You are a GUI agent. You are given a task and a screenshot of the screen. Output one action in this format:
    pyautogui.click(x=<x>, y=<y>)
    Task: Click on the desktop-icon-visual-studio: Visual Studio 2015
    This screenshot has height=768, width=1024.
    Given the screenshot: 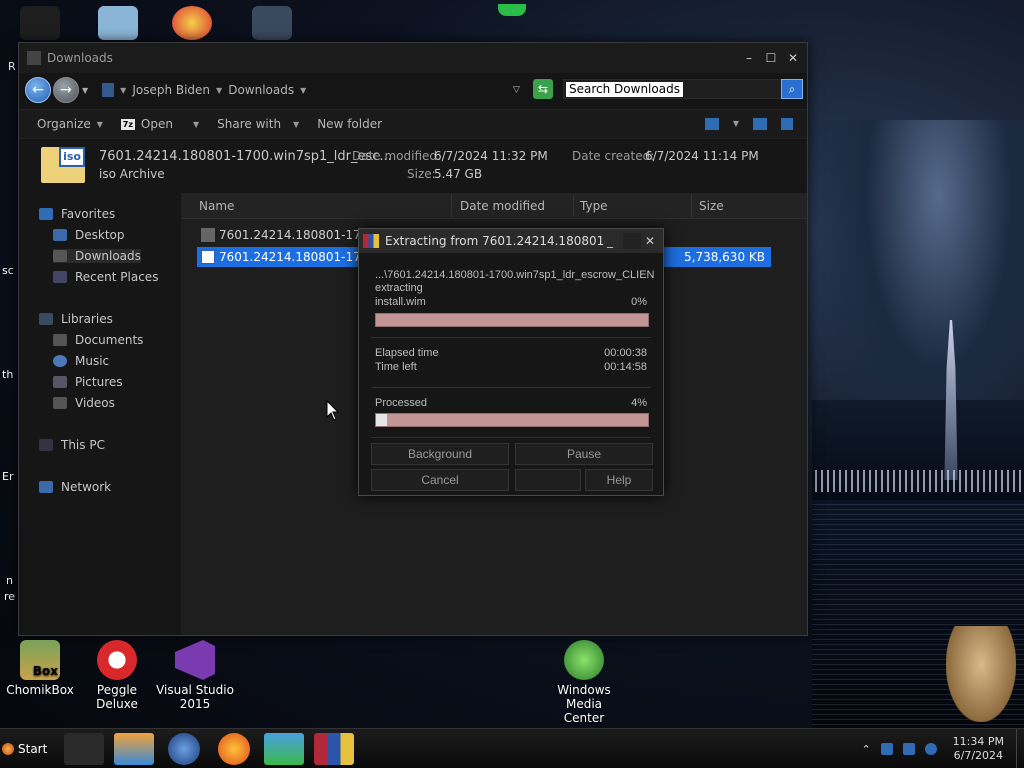 What is the action you would take?
    pyautogui.click(x=195, y=675)
    